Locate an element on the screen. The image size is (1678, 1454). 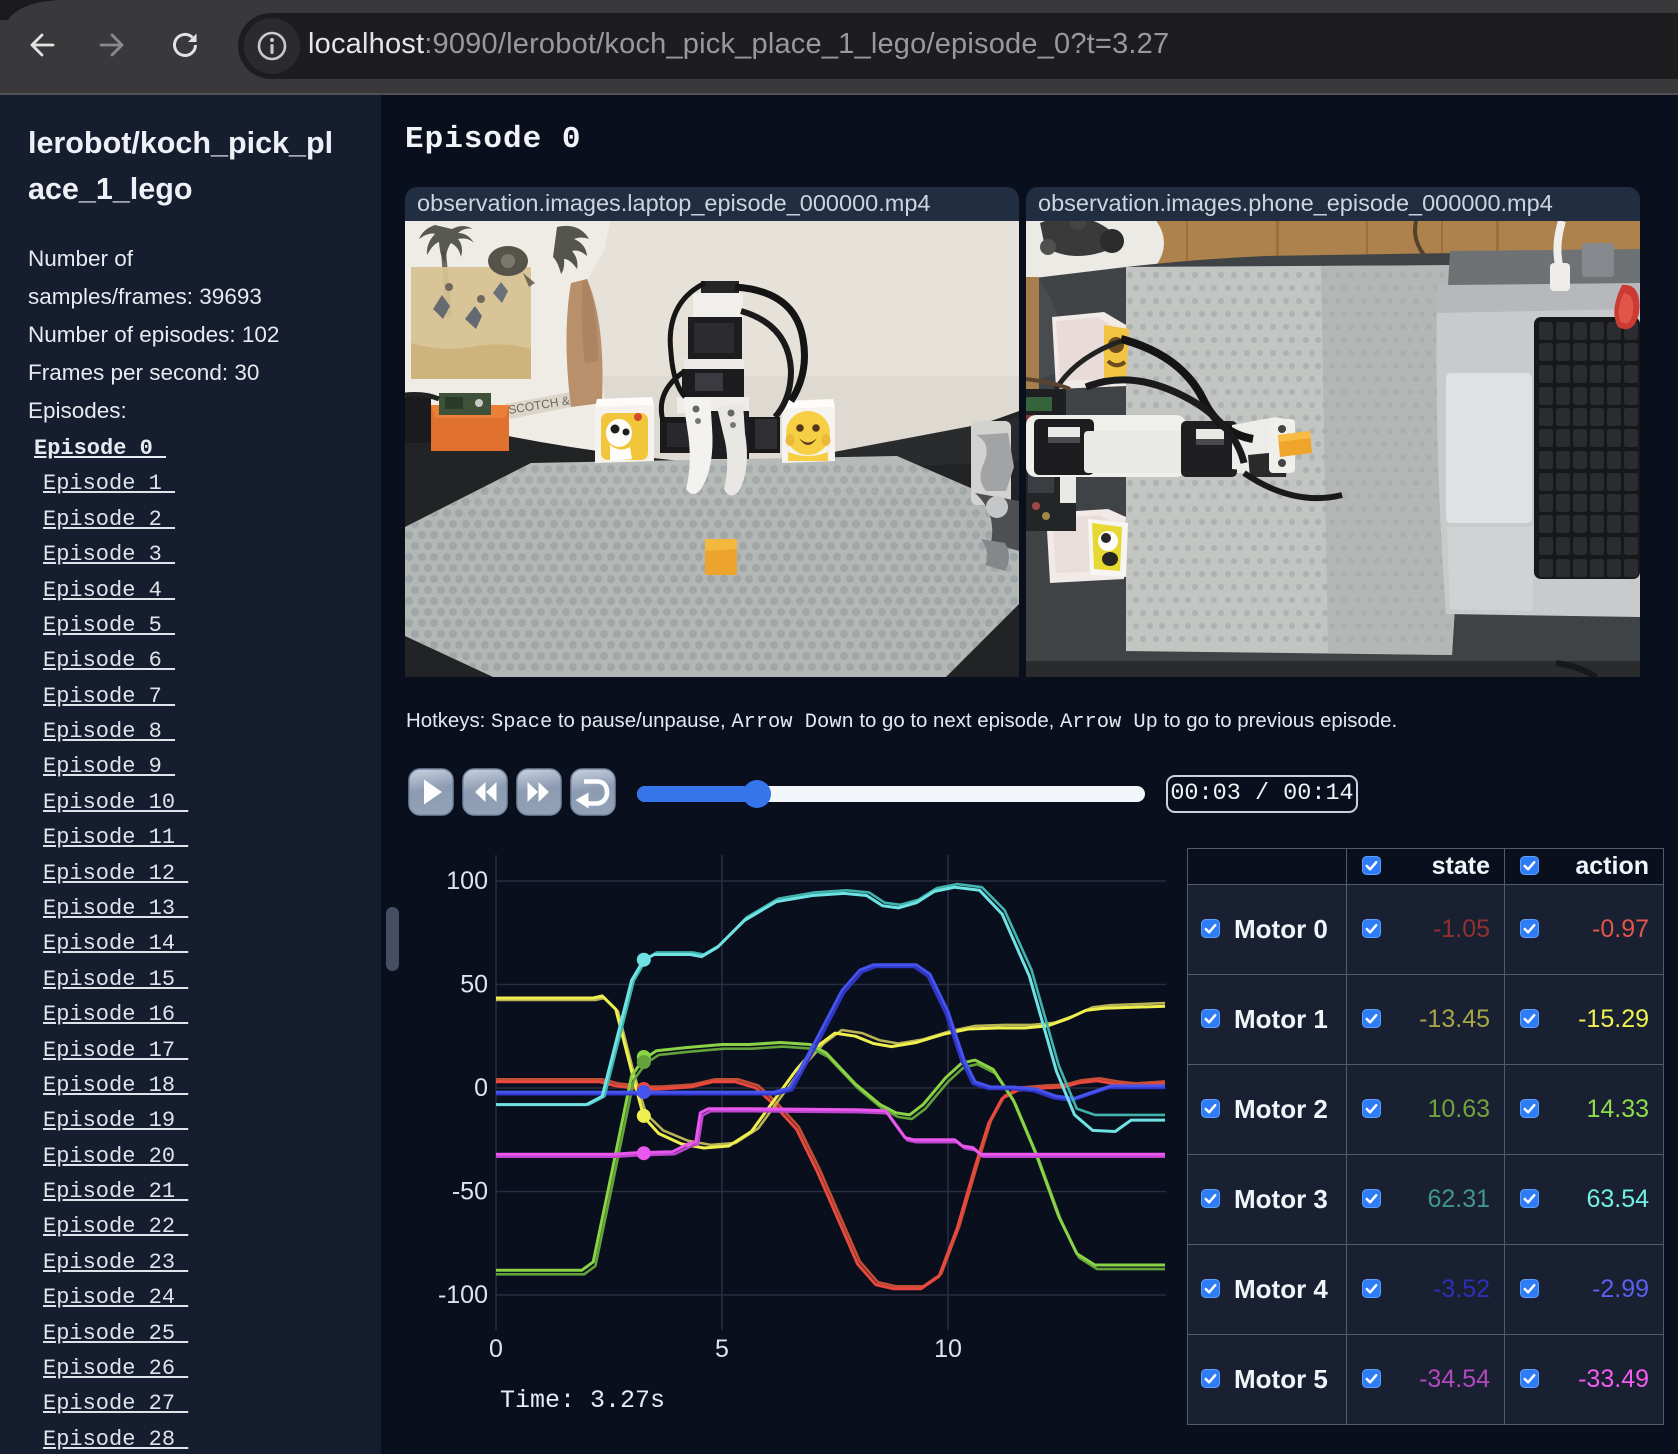
svg-text: -50 is located at coordinates (470, 1192).